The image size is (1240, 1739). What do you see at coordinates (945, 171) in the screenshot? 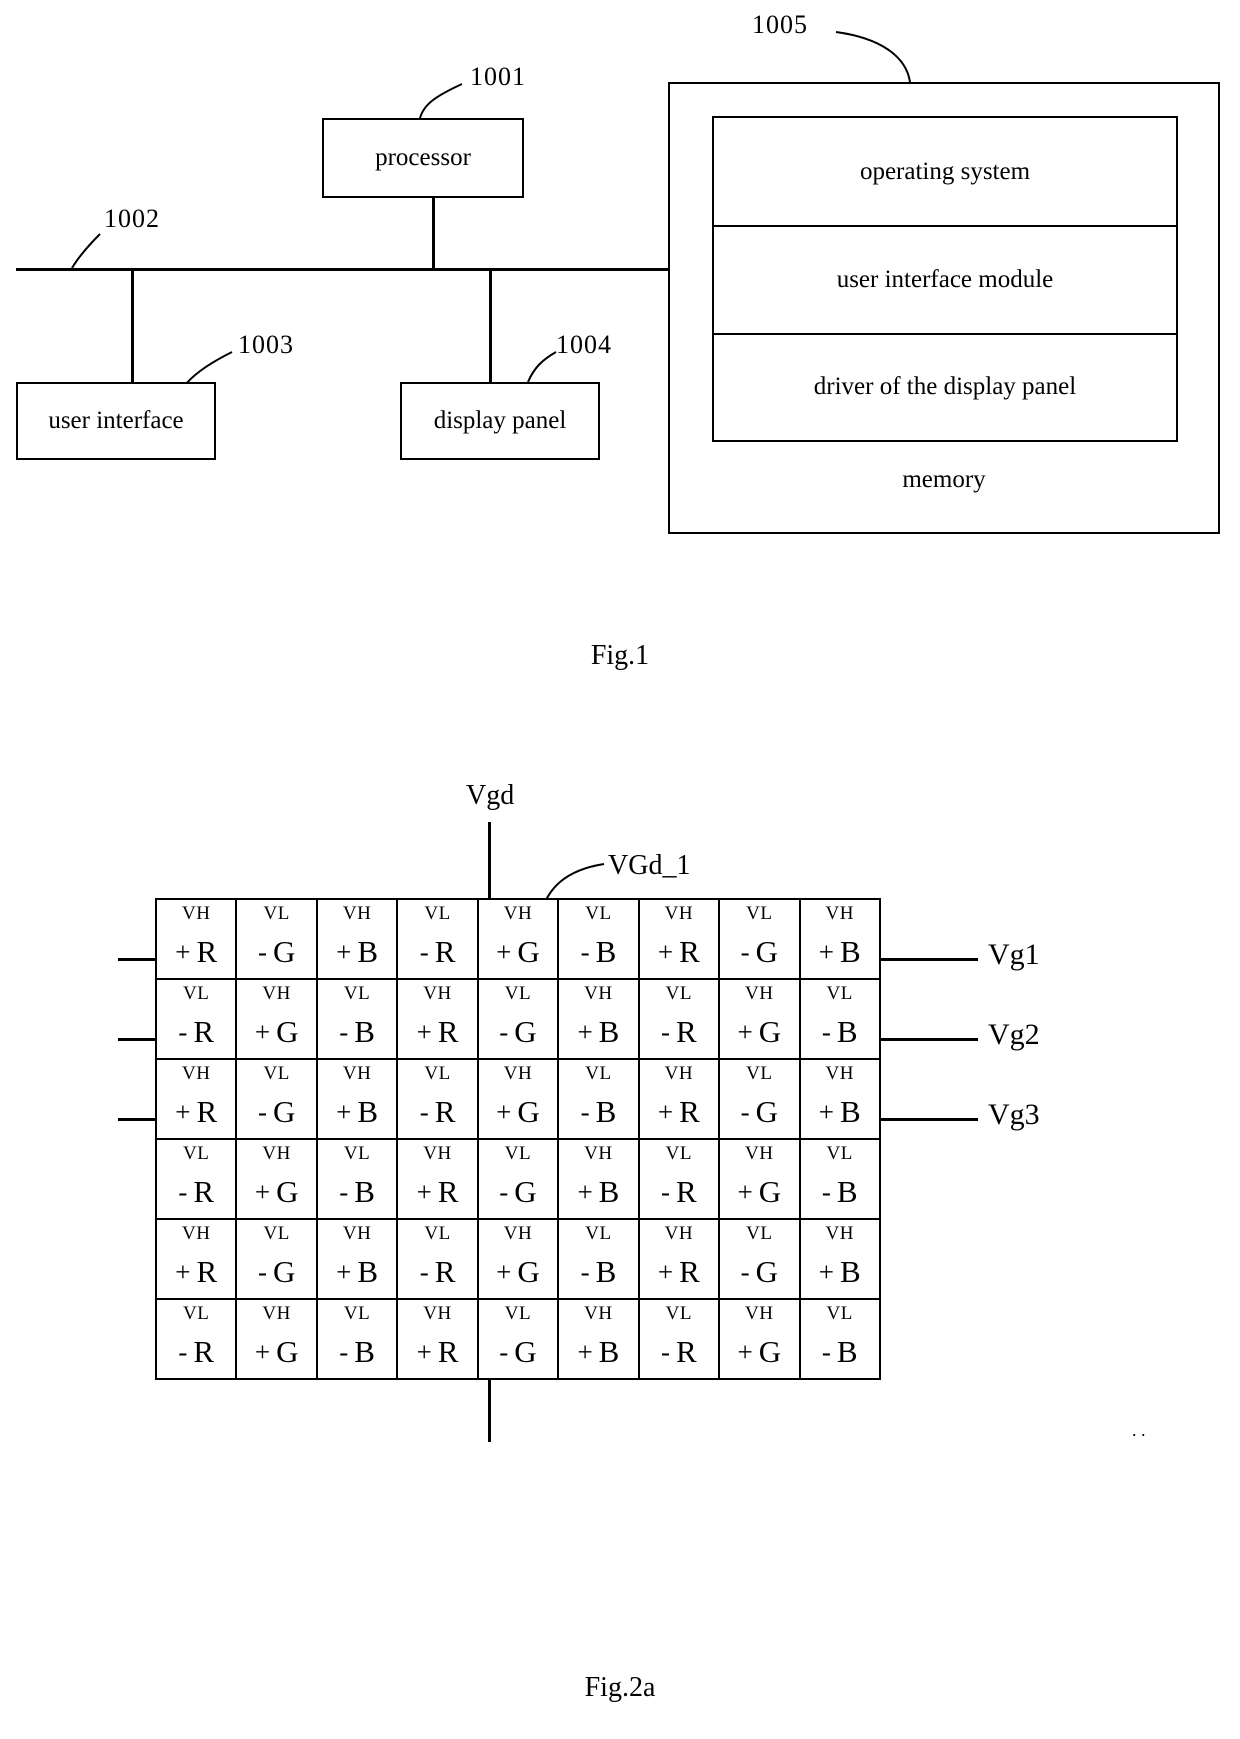
I see `operating-system-label: operating system` at bounding box center [945, 171].